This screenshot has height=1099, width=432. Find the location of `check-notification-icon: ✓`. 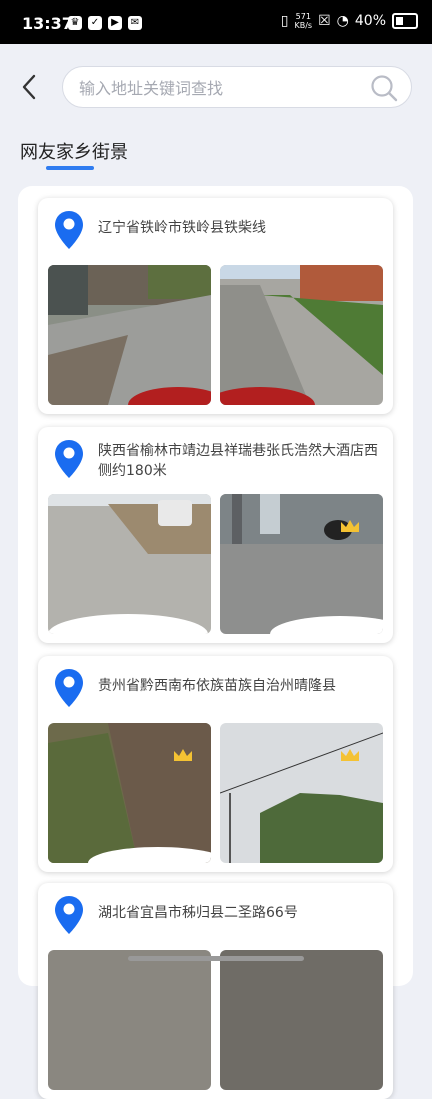

check-notification-icon: ✓ is located at coordinates (95, 23).